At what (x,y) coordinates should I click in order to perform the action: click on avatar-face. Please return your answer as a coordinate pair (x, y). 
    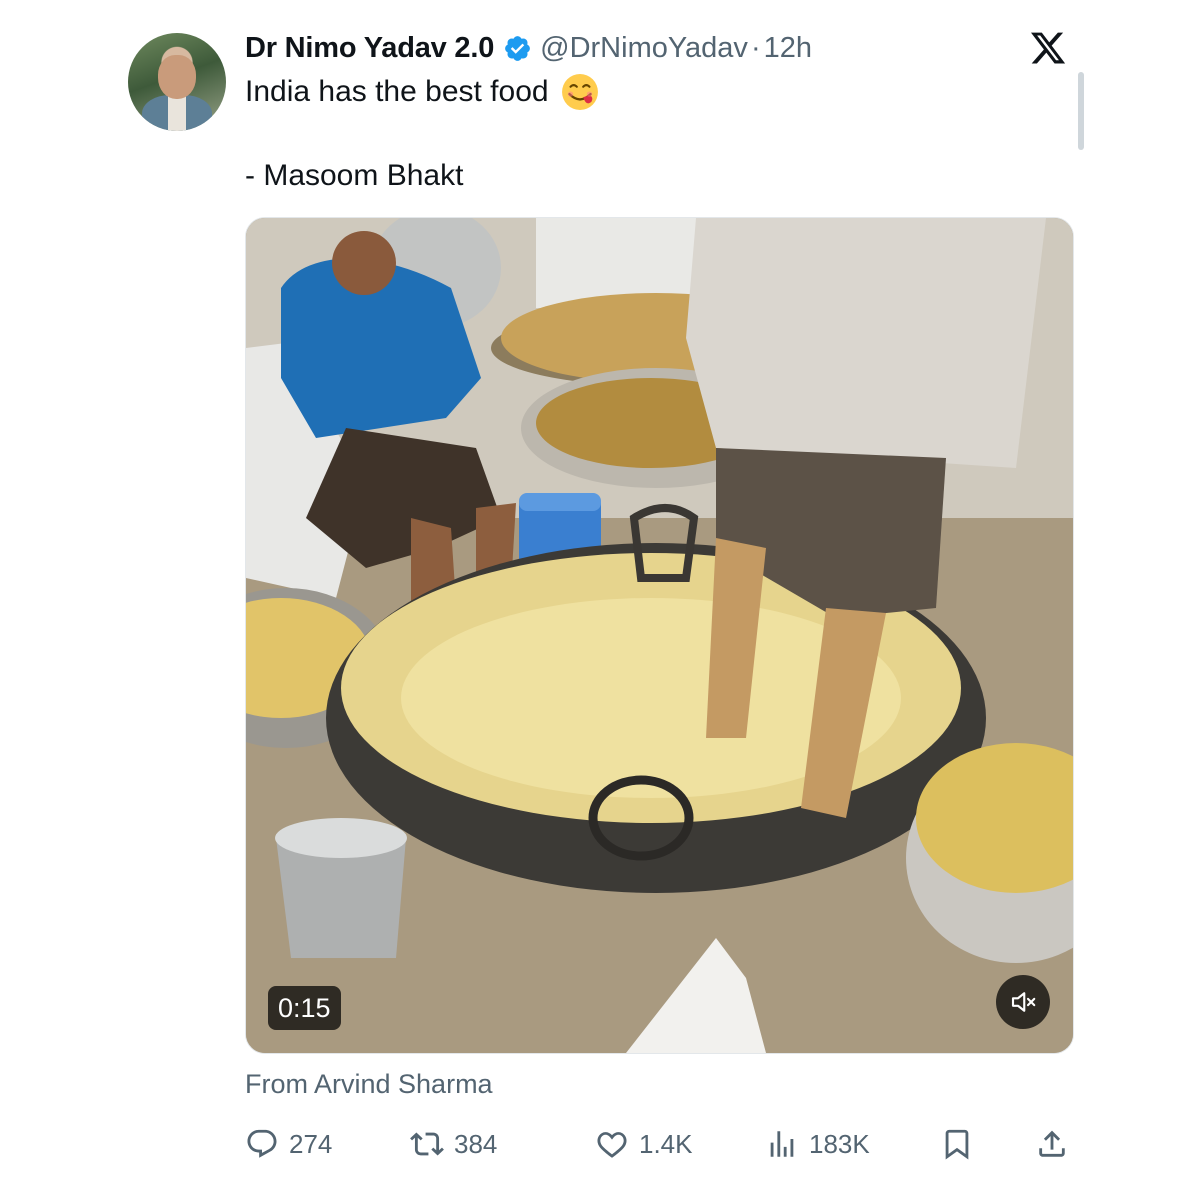
    Looking at the image, I should click on (177, 77).